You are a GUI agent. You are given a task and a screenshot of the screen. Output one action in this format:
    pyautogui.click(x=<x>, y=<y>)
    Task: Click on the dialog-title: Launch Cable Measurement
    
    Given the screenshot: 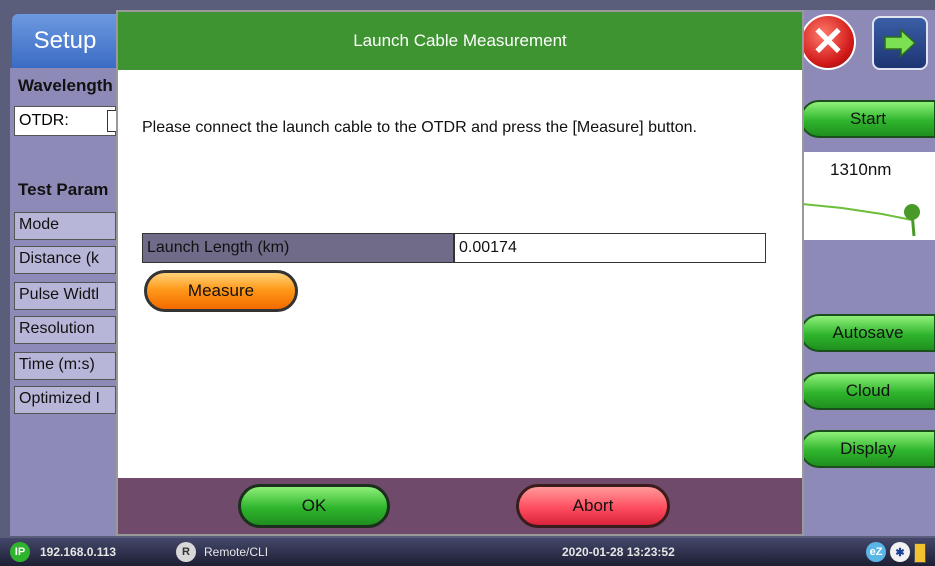 What is the action you would take?
    pyautogui.click(x=460, y=41)
    